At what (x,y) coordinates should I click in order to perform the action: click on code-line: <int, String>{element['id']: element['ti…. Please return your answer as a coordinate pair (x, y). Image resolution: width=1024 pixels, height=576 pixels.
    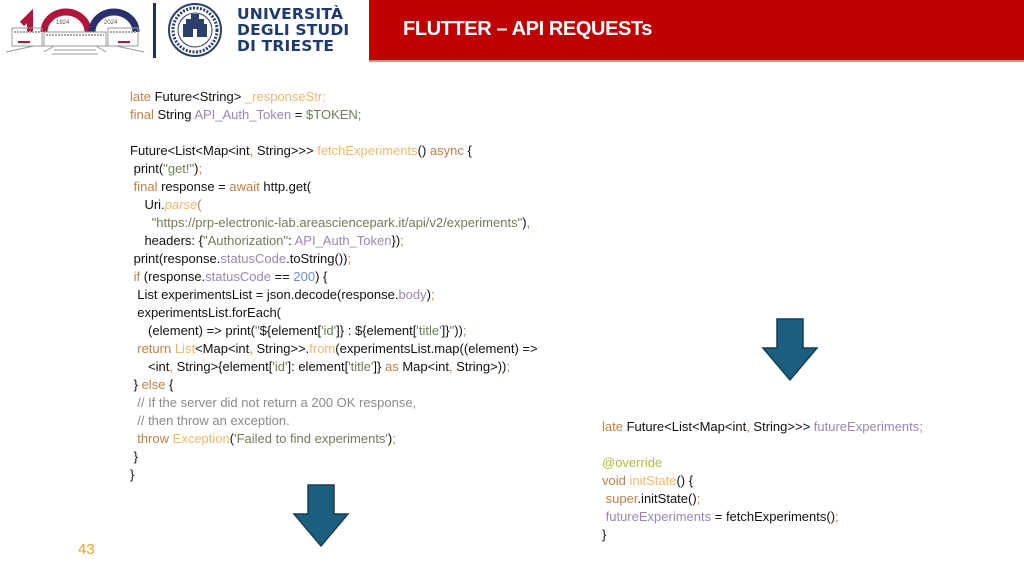
    Looking at the image, I should click on (334, 367).